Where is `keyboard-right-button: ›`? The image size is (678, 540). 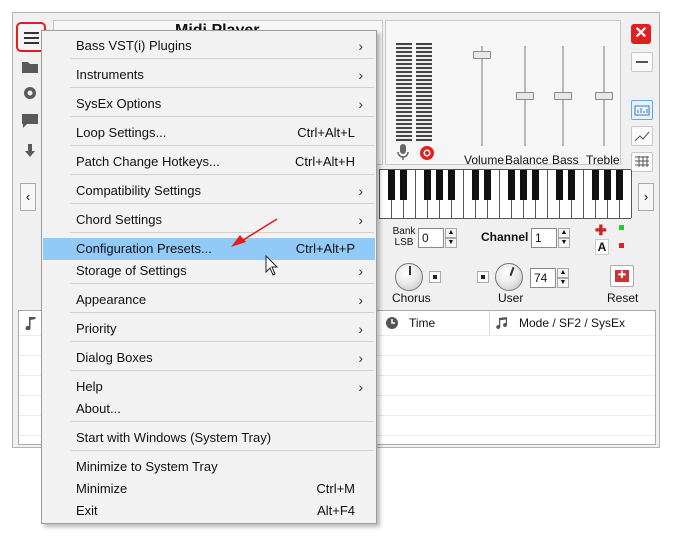
keyboard-right-button: › is located at coordinates (646, 197).